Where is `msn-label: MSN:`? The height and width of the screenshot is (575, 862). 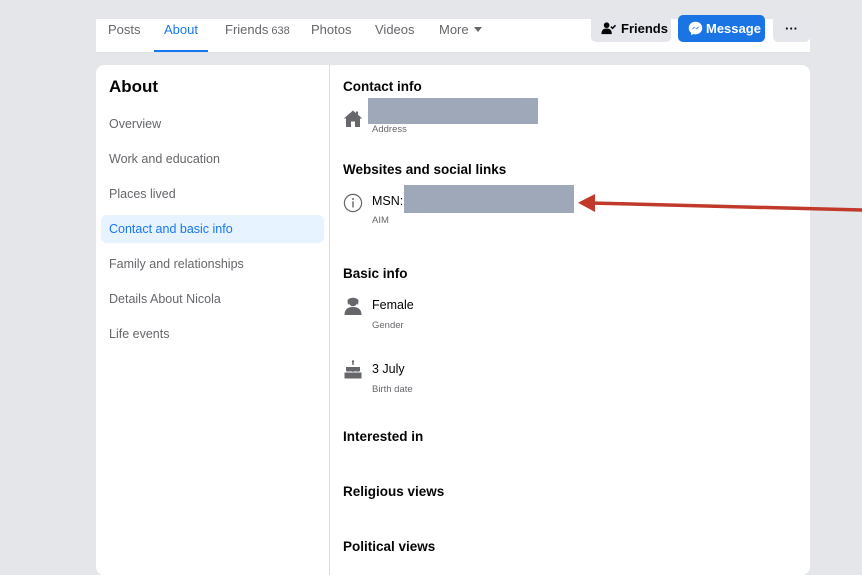 msn-label: MSN: is located at coordinates (388, 201).